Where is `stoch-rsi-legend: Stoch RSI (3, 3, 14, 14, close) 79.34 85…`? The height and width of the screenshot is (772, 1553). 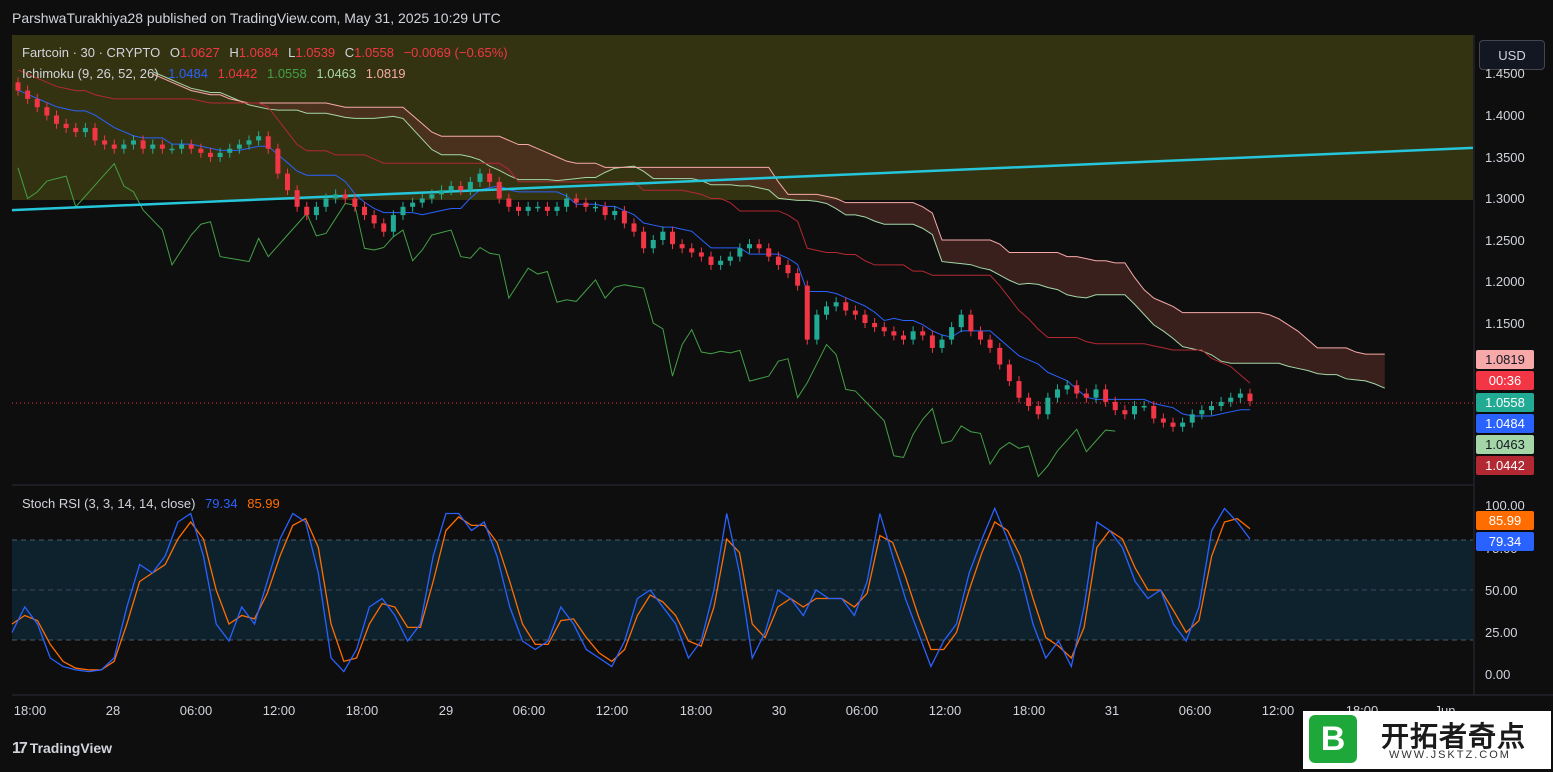 stoch-rsi-legend: Stoch RSI (3, 3, 14, 14, close) 79.34 85… is located at coordinates (154, 503).